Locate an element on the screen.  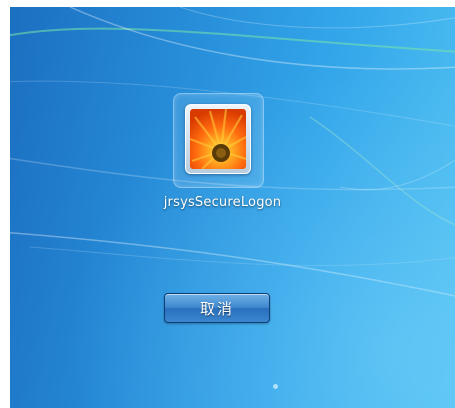
user-picture-frame is located at coordinates (218, 139).